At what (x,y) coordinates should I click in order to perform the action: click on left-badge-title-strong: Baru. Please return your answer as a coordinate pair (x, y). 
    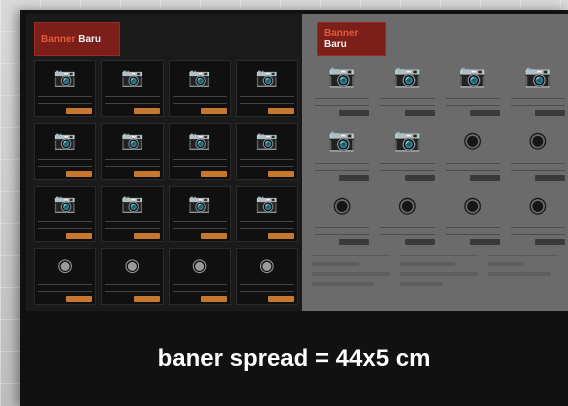
    Looking at the image, I should click on (90, 39).